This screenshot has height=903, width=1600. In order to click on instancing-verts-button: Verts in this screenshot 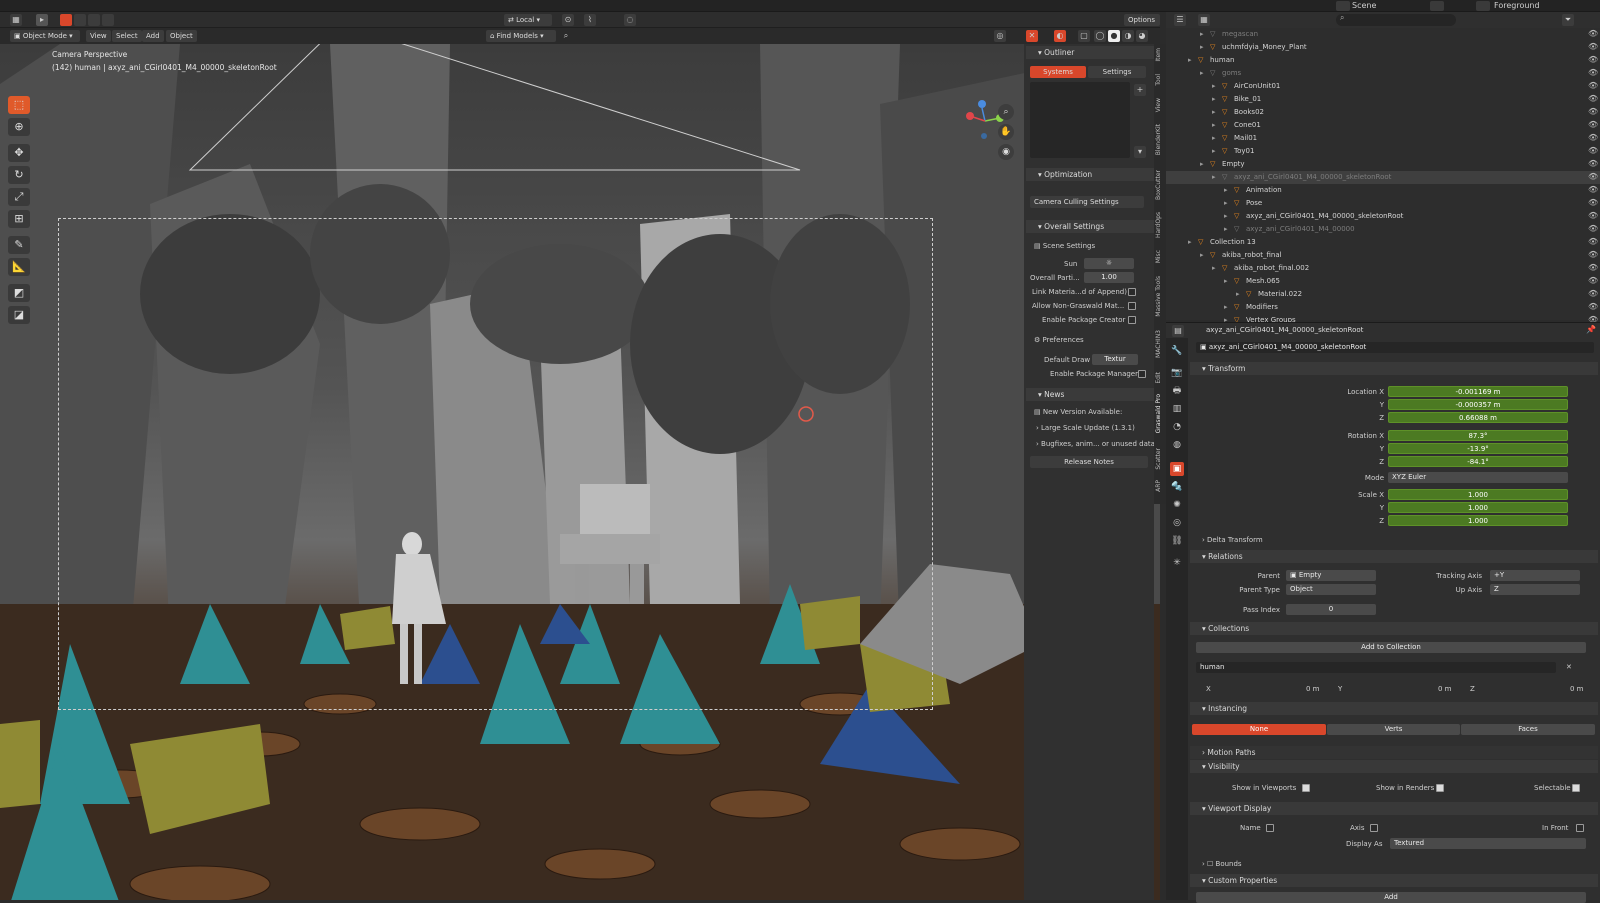, I will do `click(1393, 729)`.